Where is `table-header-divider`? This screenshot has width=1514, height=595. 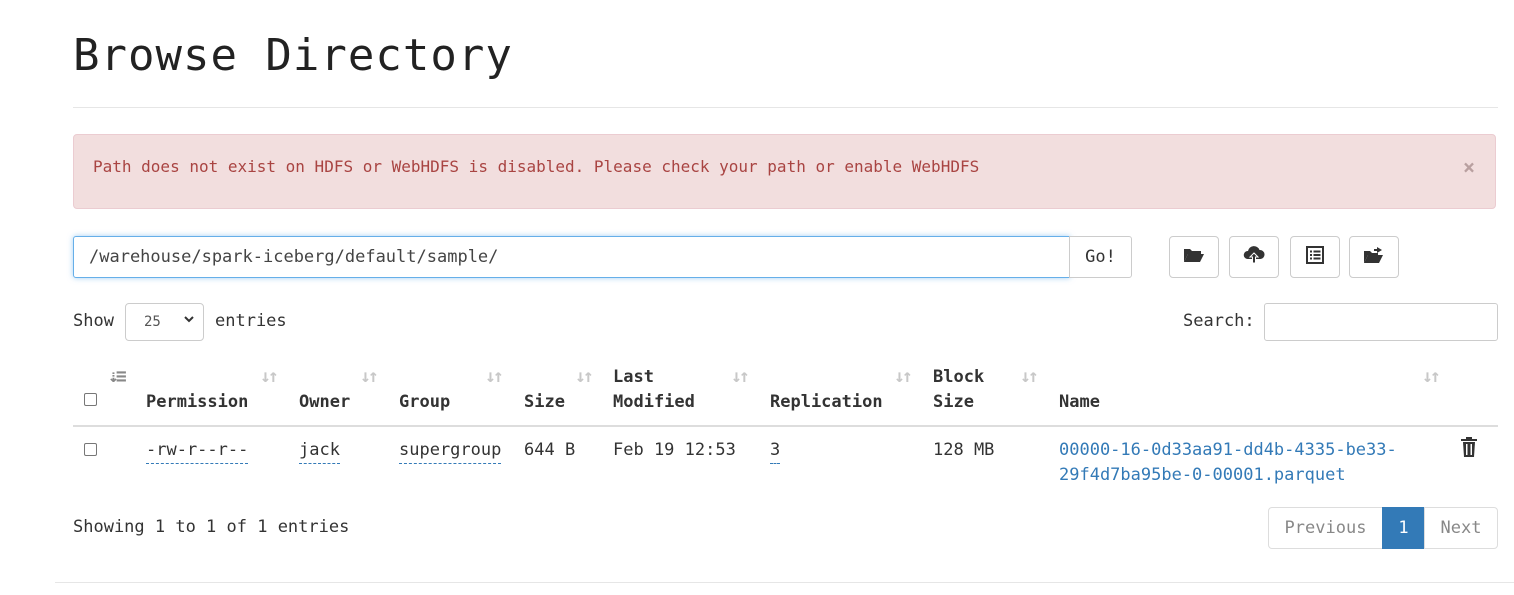
table-header-divider is located at coordinates (785, 426).